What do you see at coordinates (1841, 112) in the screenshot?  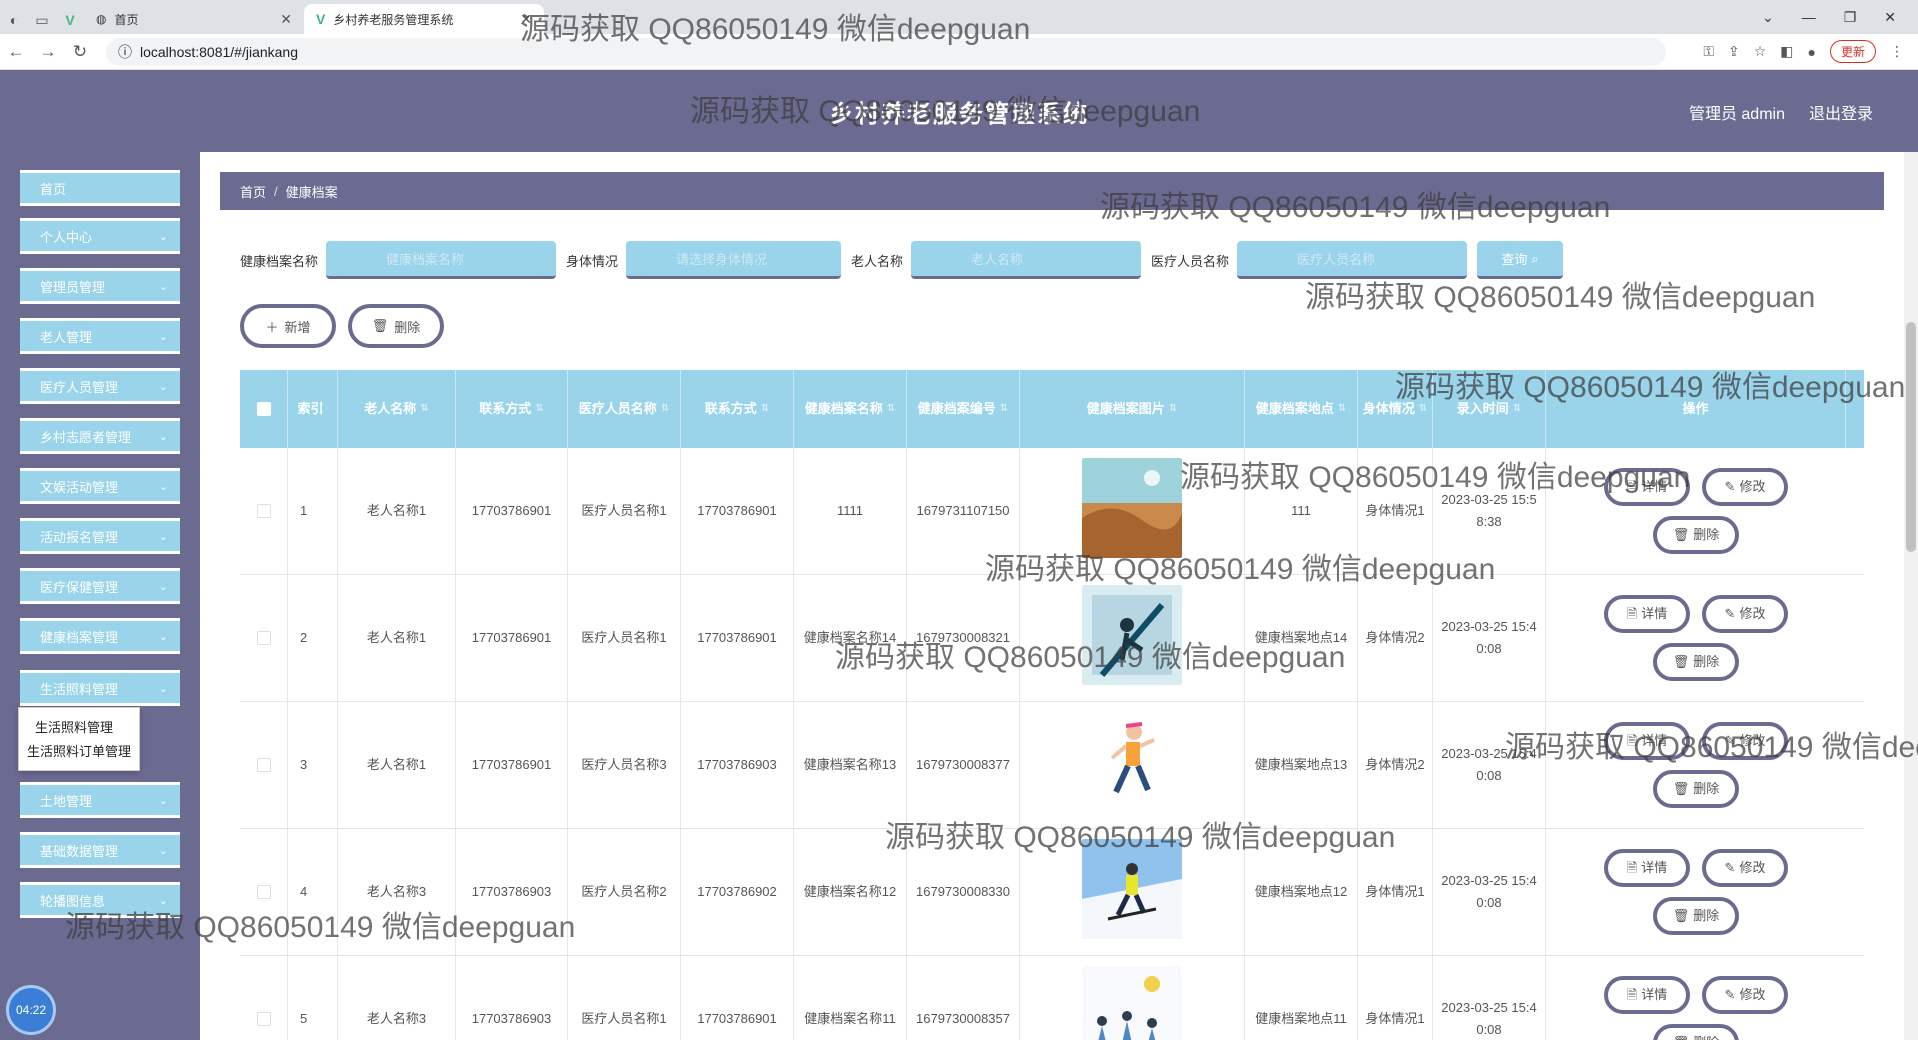 I see `logout-link: 退出登录` at bounding box center [1841, 112].